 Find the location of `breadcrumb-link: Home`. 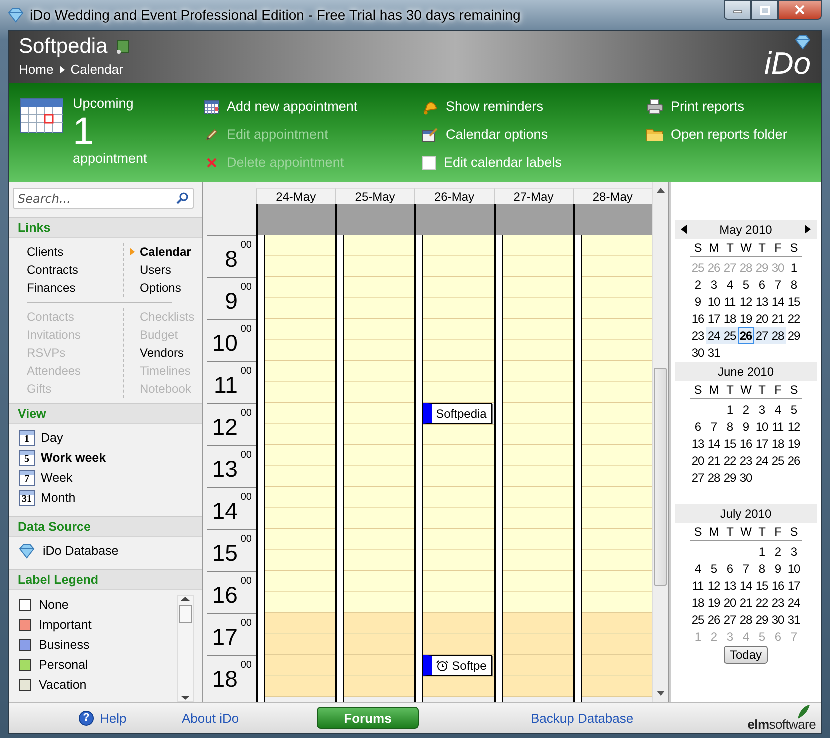

breadcrumb-link: Home is located at coordinates (36, 69).